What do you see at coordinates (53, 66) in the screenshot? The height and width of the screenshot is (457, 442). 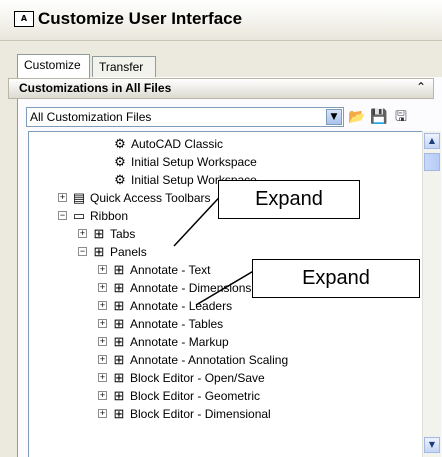 I see `tab-customize: Customize` at bounding box center [53, 66].